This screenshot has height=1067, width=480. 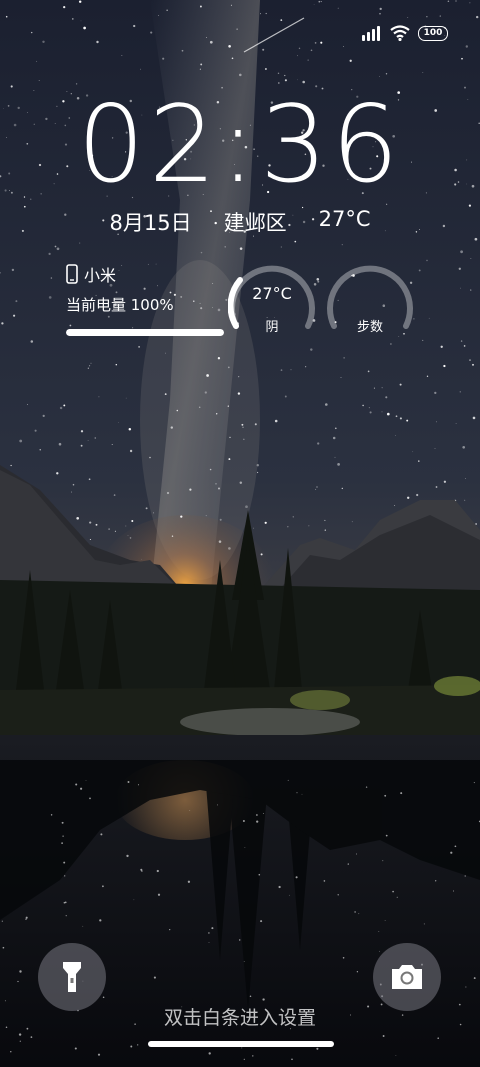 I want to click on flashlight-icon, so click(x=72, y=977).